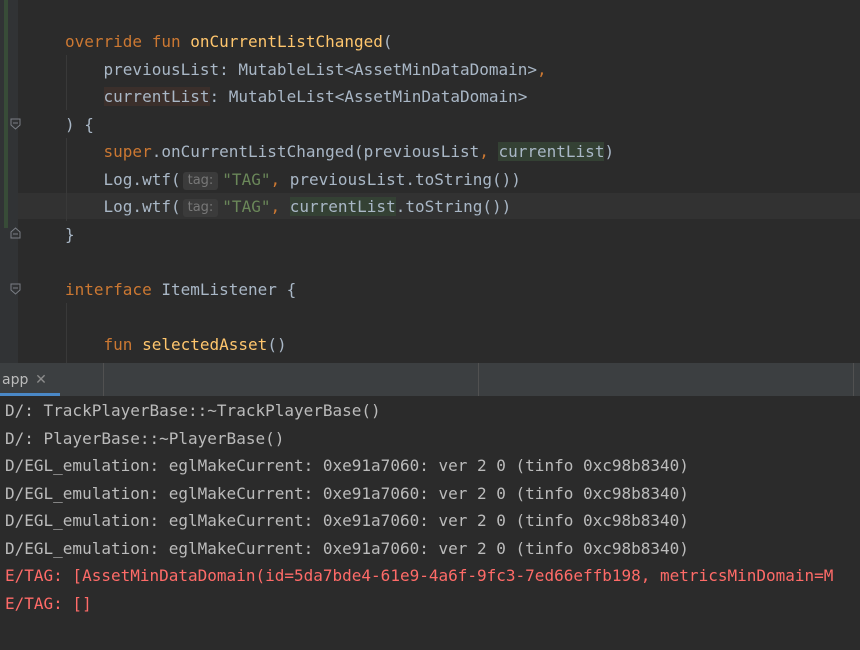 The image size is (860, 650). I want to click on code-token: ) {, so click(79, 124).